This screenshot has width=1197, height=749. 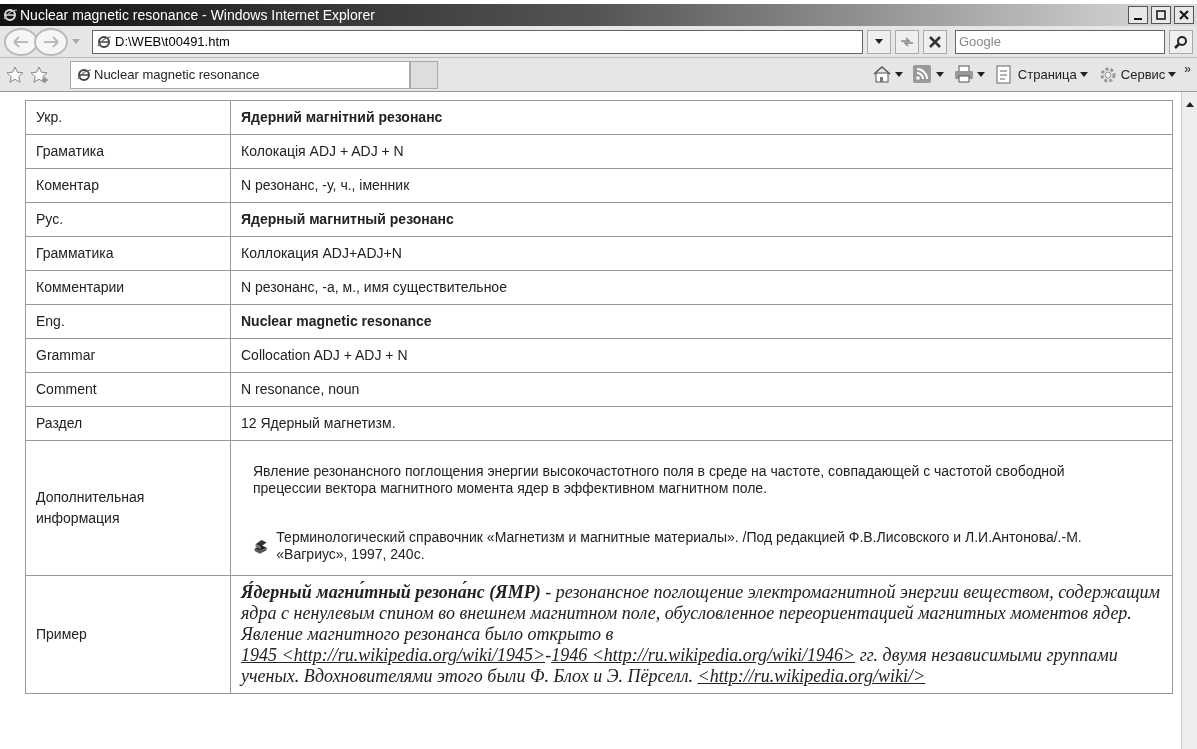 I want to click on feeds-button, so click(x=928, y=74).